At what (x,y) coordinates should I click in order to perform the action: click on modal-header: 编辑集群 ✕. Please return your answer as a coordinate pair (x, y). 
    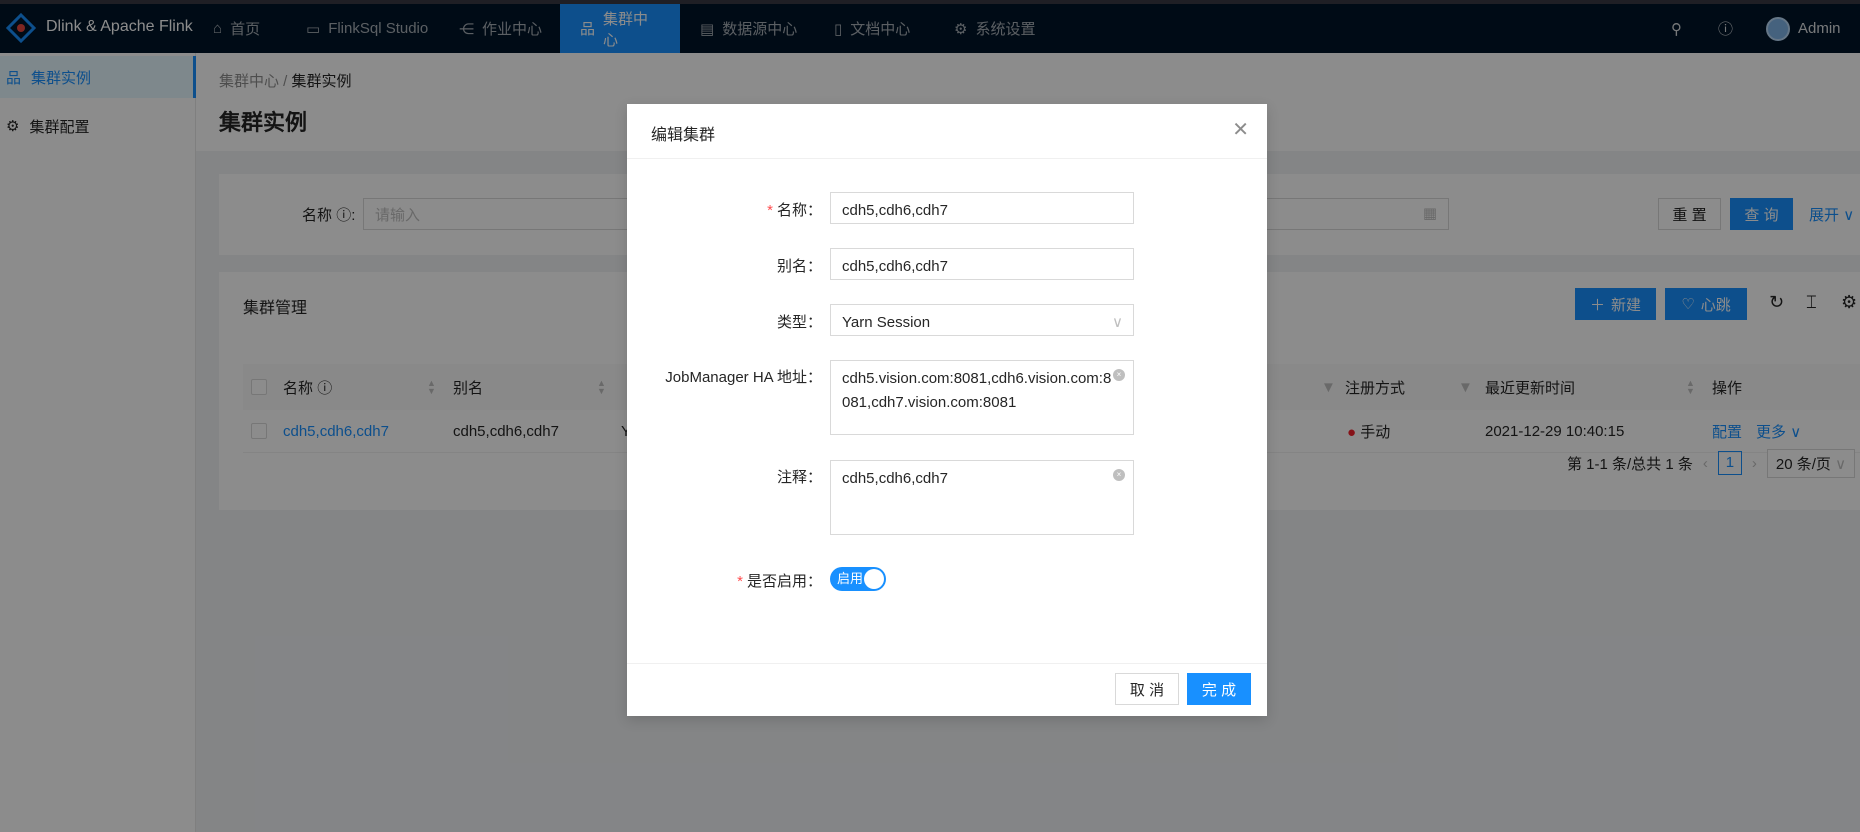
    Looking at the image, I should click on (947, 131).